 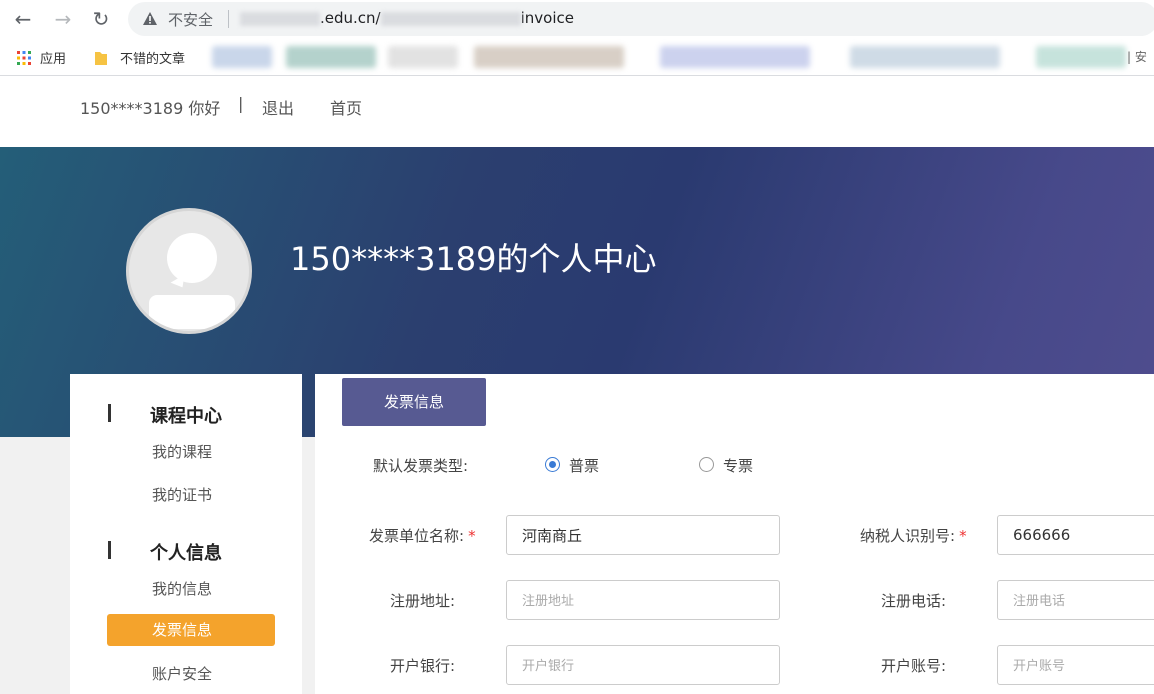 What do you see at coordinates (182, 451) in the screenshot?
I see `sidebar-item-my-courses: 我的课程` at bounding box center [182, 451].